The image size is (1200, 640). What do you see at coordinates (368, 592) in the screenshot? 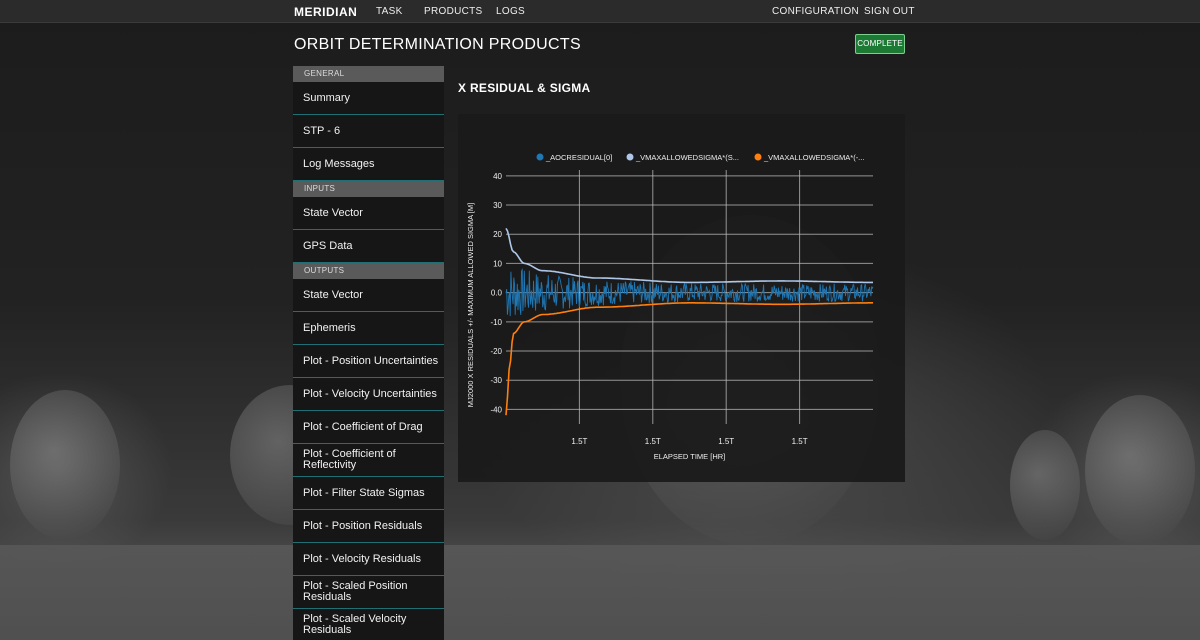
I see `sidebar-item-scaled-position-residuals: Plot - Scaled Position Residuals` at bounding box center [368, 592].